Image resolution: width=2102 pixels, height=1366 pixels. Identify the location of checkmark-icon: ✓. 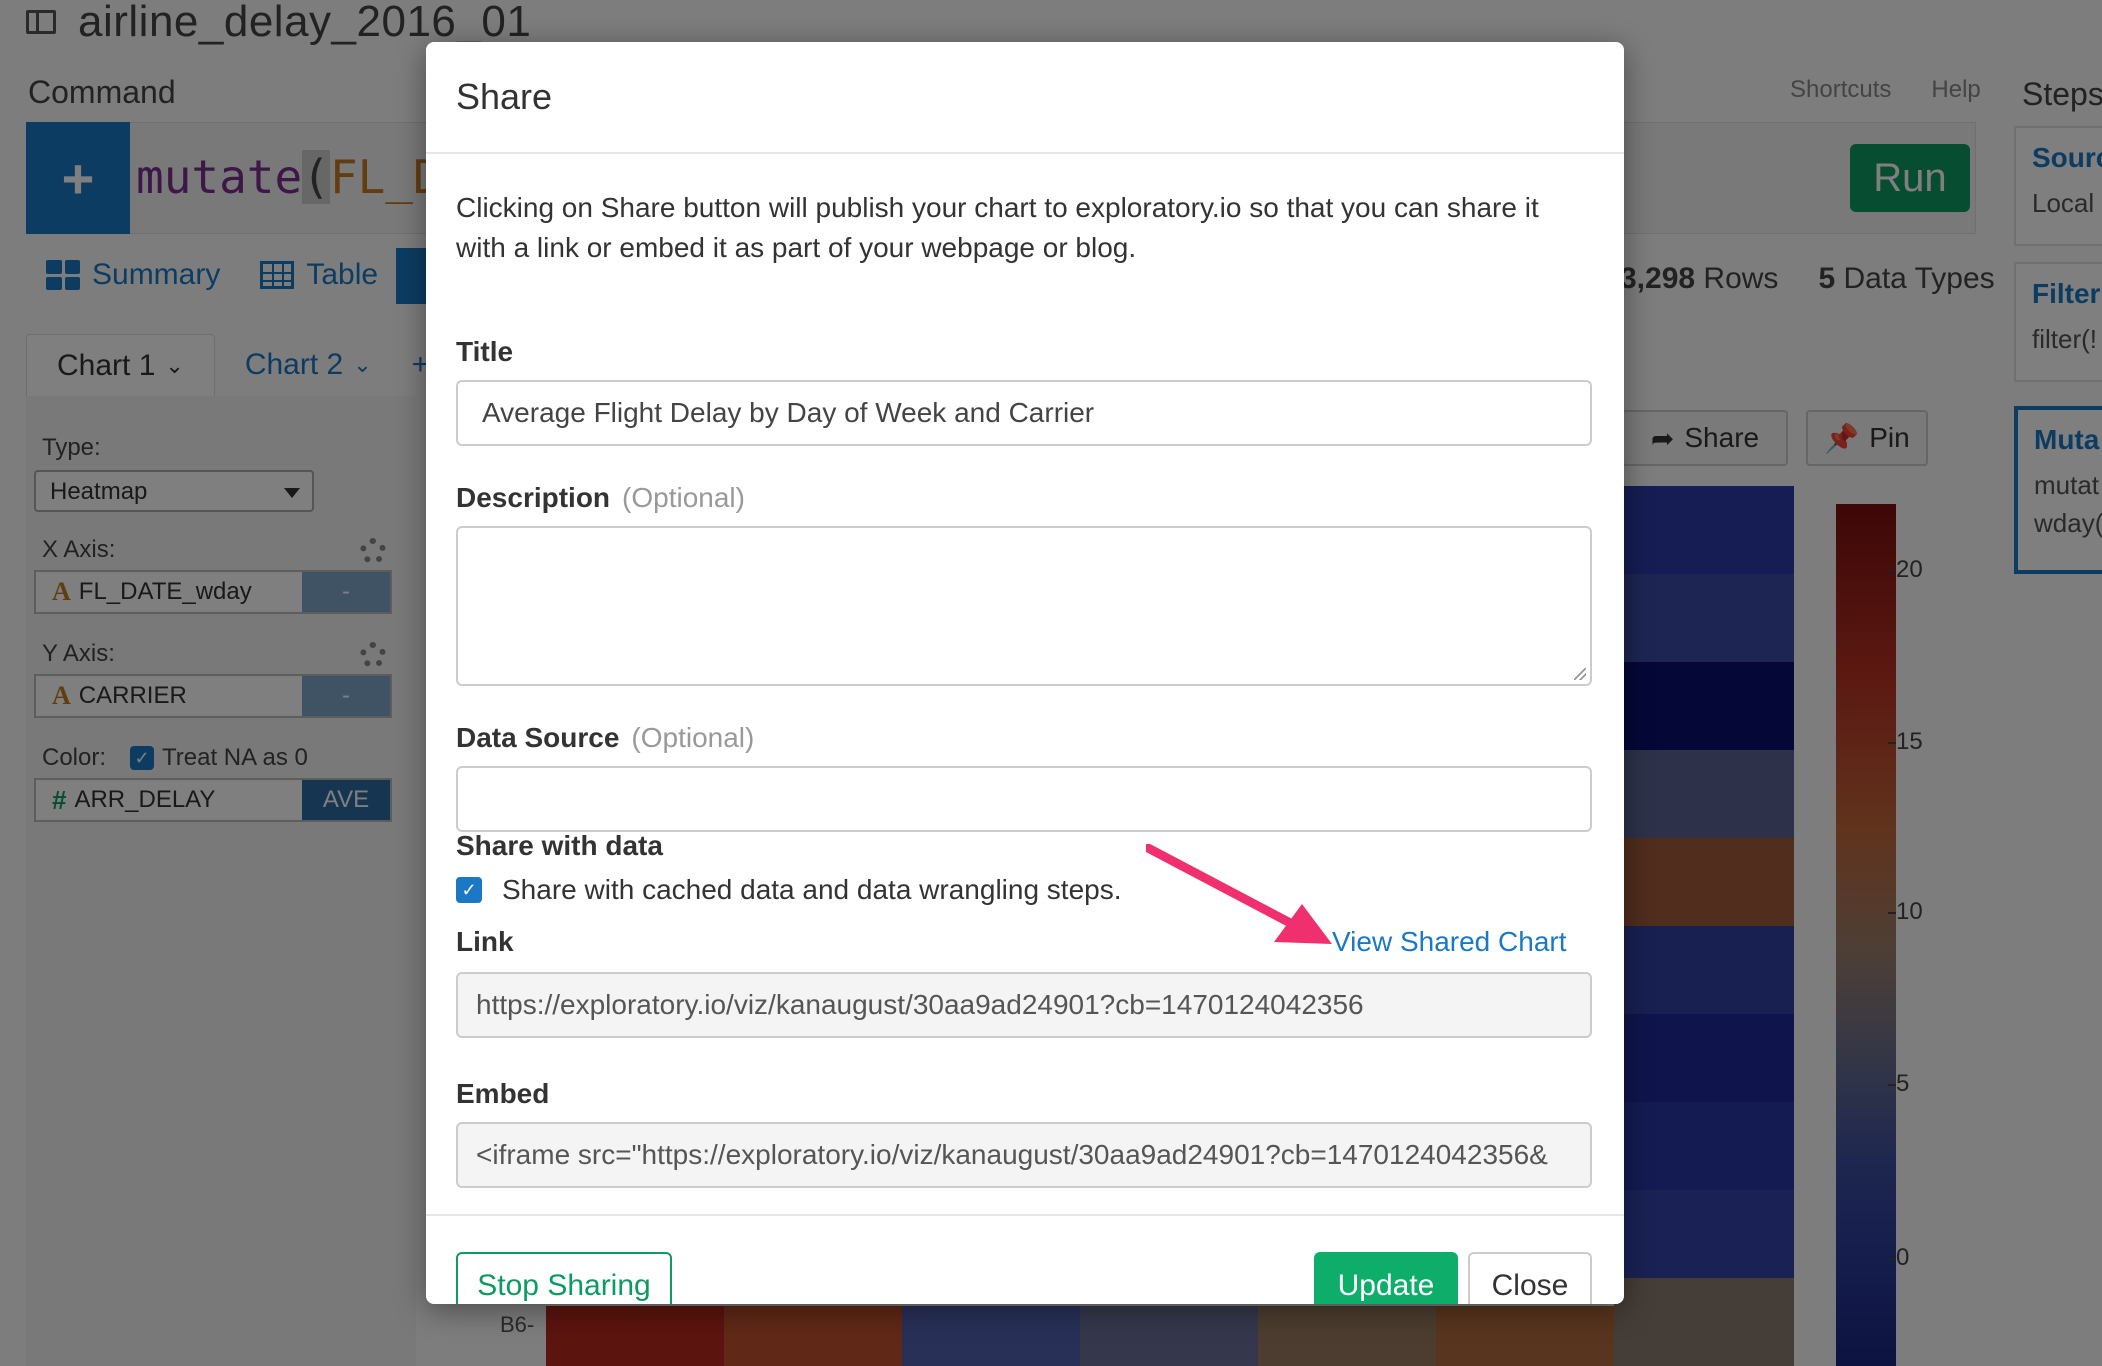
(469, 890).